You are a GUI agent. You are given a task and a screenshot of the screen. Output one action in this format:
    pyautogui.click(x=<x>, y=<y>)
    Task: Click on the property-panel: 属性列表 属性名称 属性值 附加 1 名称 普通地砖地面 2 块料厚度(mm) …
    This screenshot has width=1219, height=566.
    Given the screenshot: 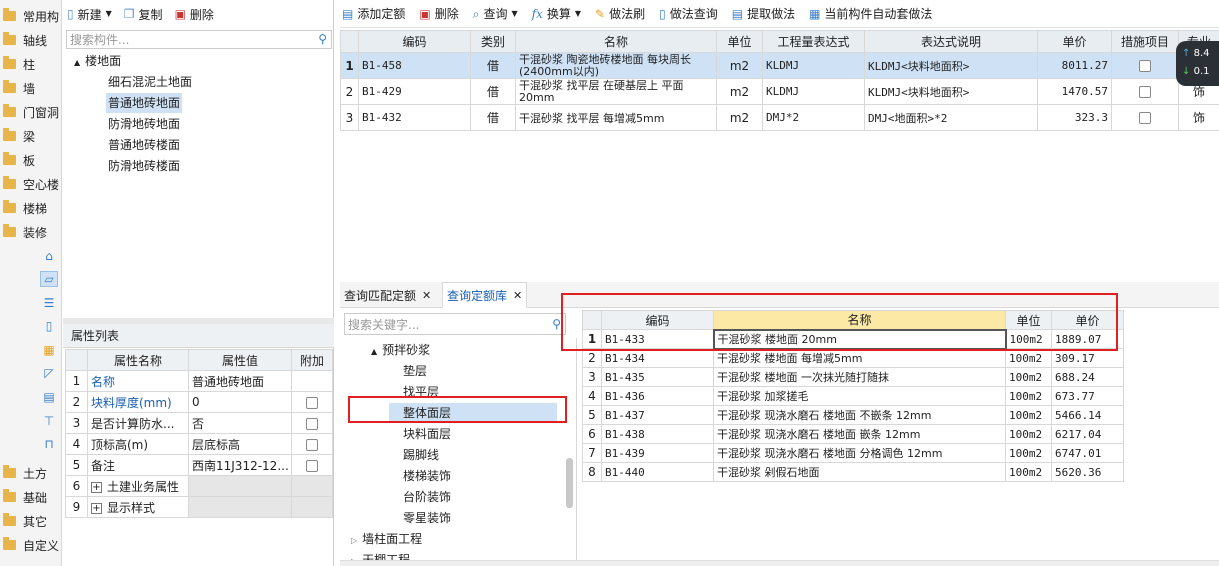 What is the action you would take?
    pyautogui.click(x=198, y=442)
    